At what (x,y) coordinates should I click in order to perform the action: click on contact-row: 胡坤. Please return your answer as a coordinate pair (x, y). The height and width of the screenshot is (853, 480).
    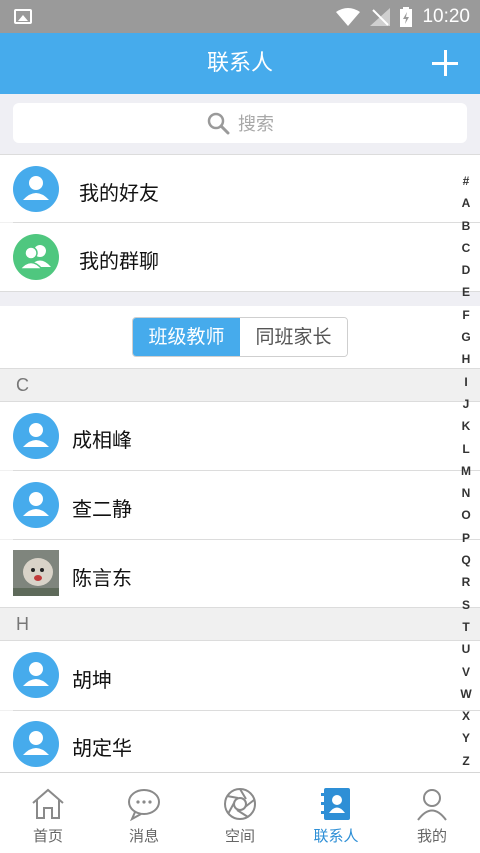
    Looking at the image, I should click on (240, 675).